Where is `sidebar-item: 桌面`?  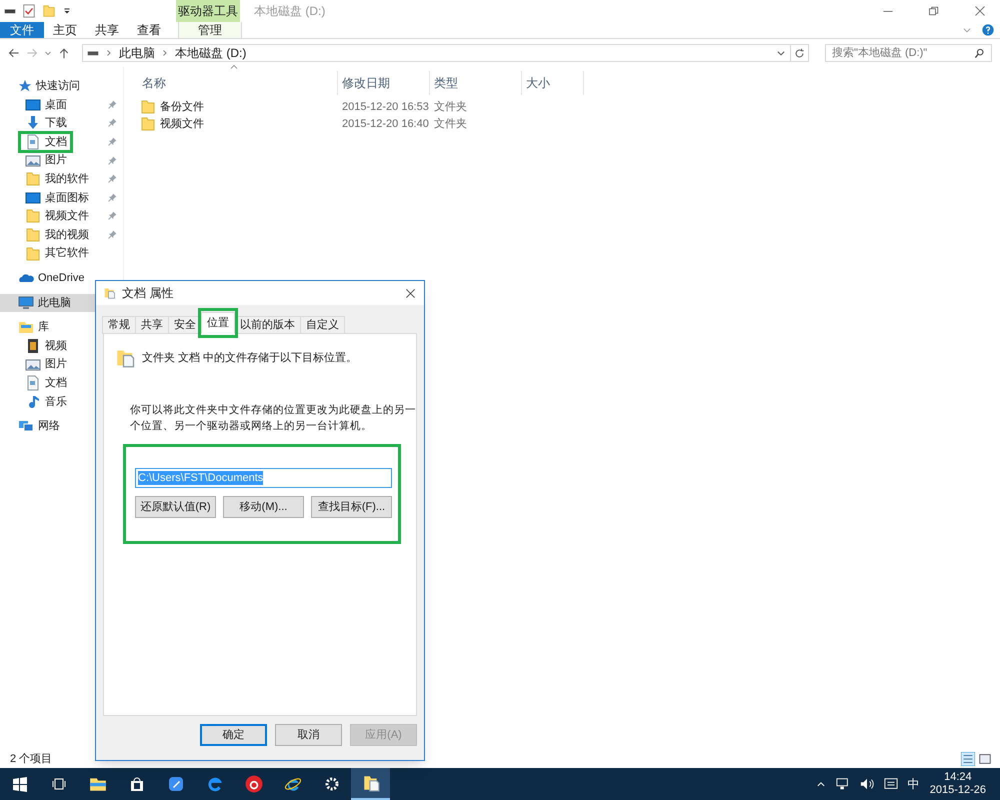
sidebar-item: 桌面 is located at coordinates (61, 105).